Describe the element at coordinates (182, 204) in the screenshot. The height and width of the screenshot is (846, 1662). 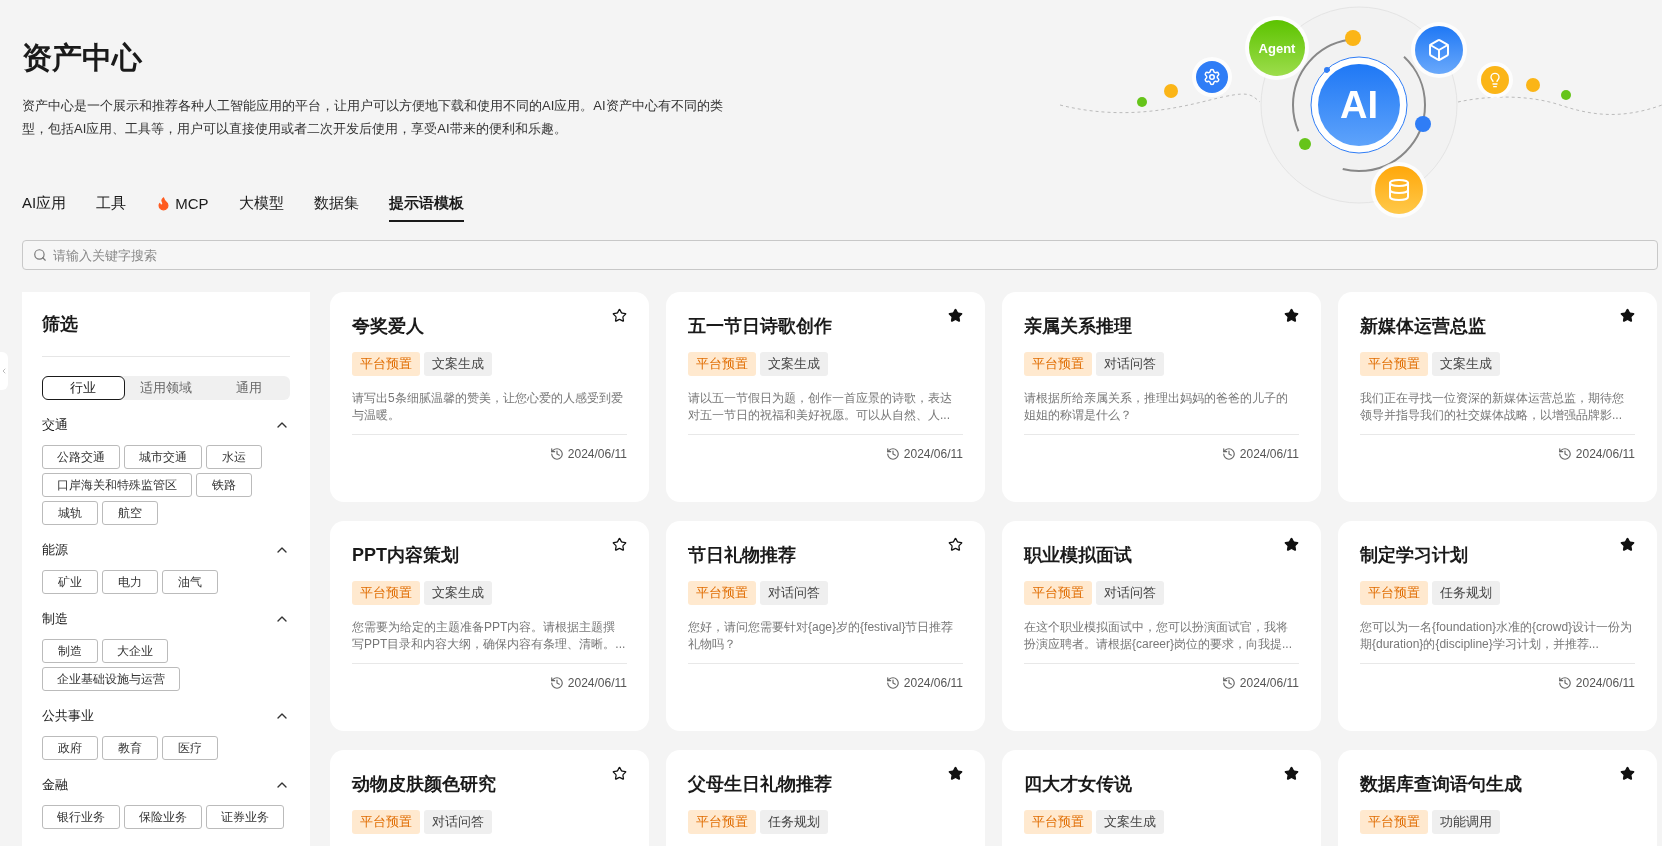
I see `category-tab: MCP` at that location.